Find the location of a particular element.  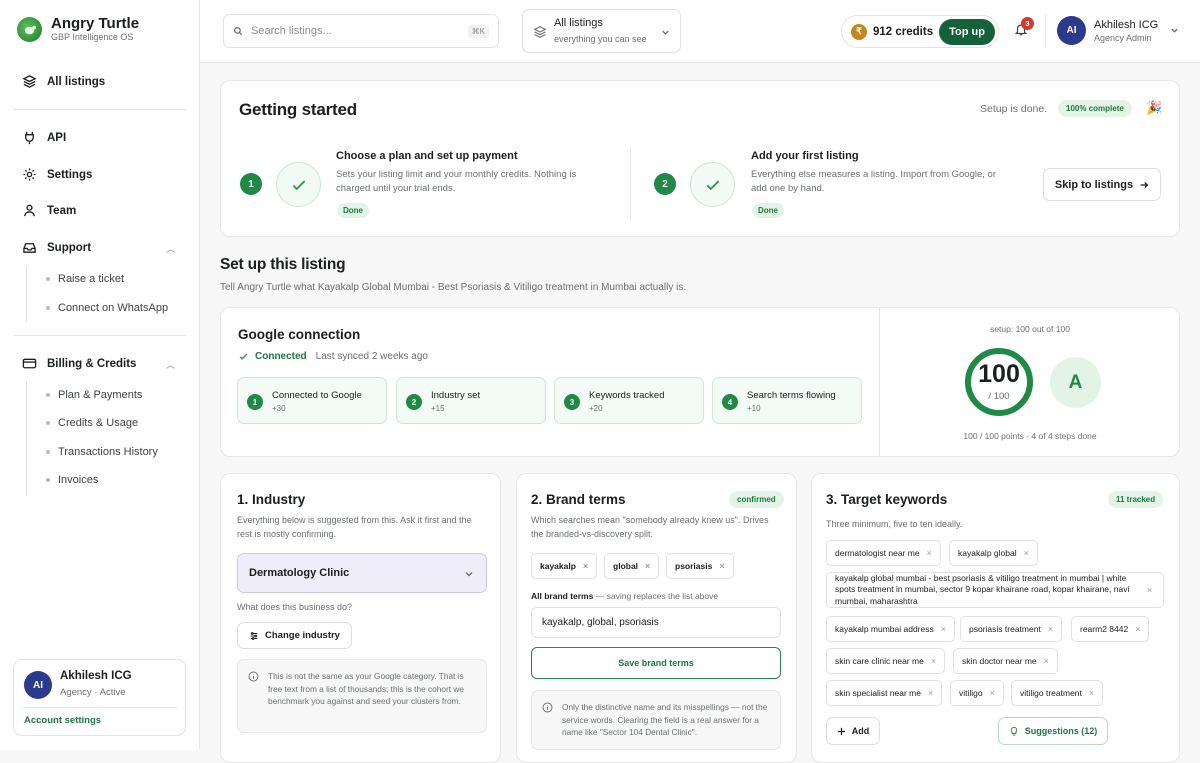

sidebar-item-support: Support is located at coordinates (56, 247).